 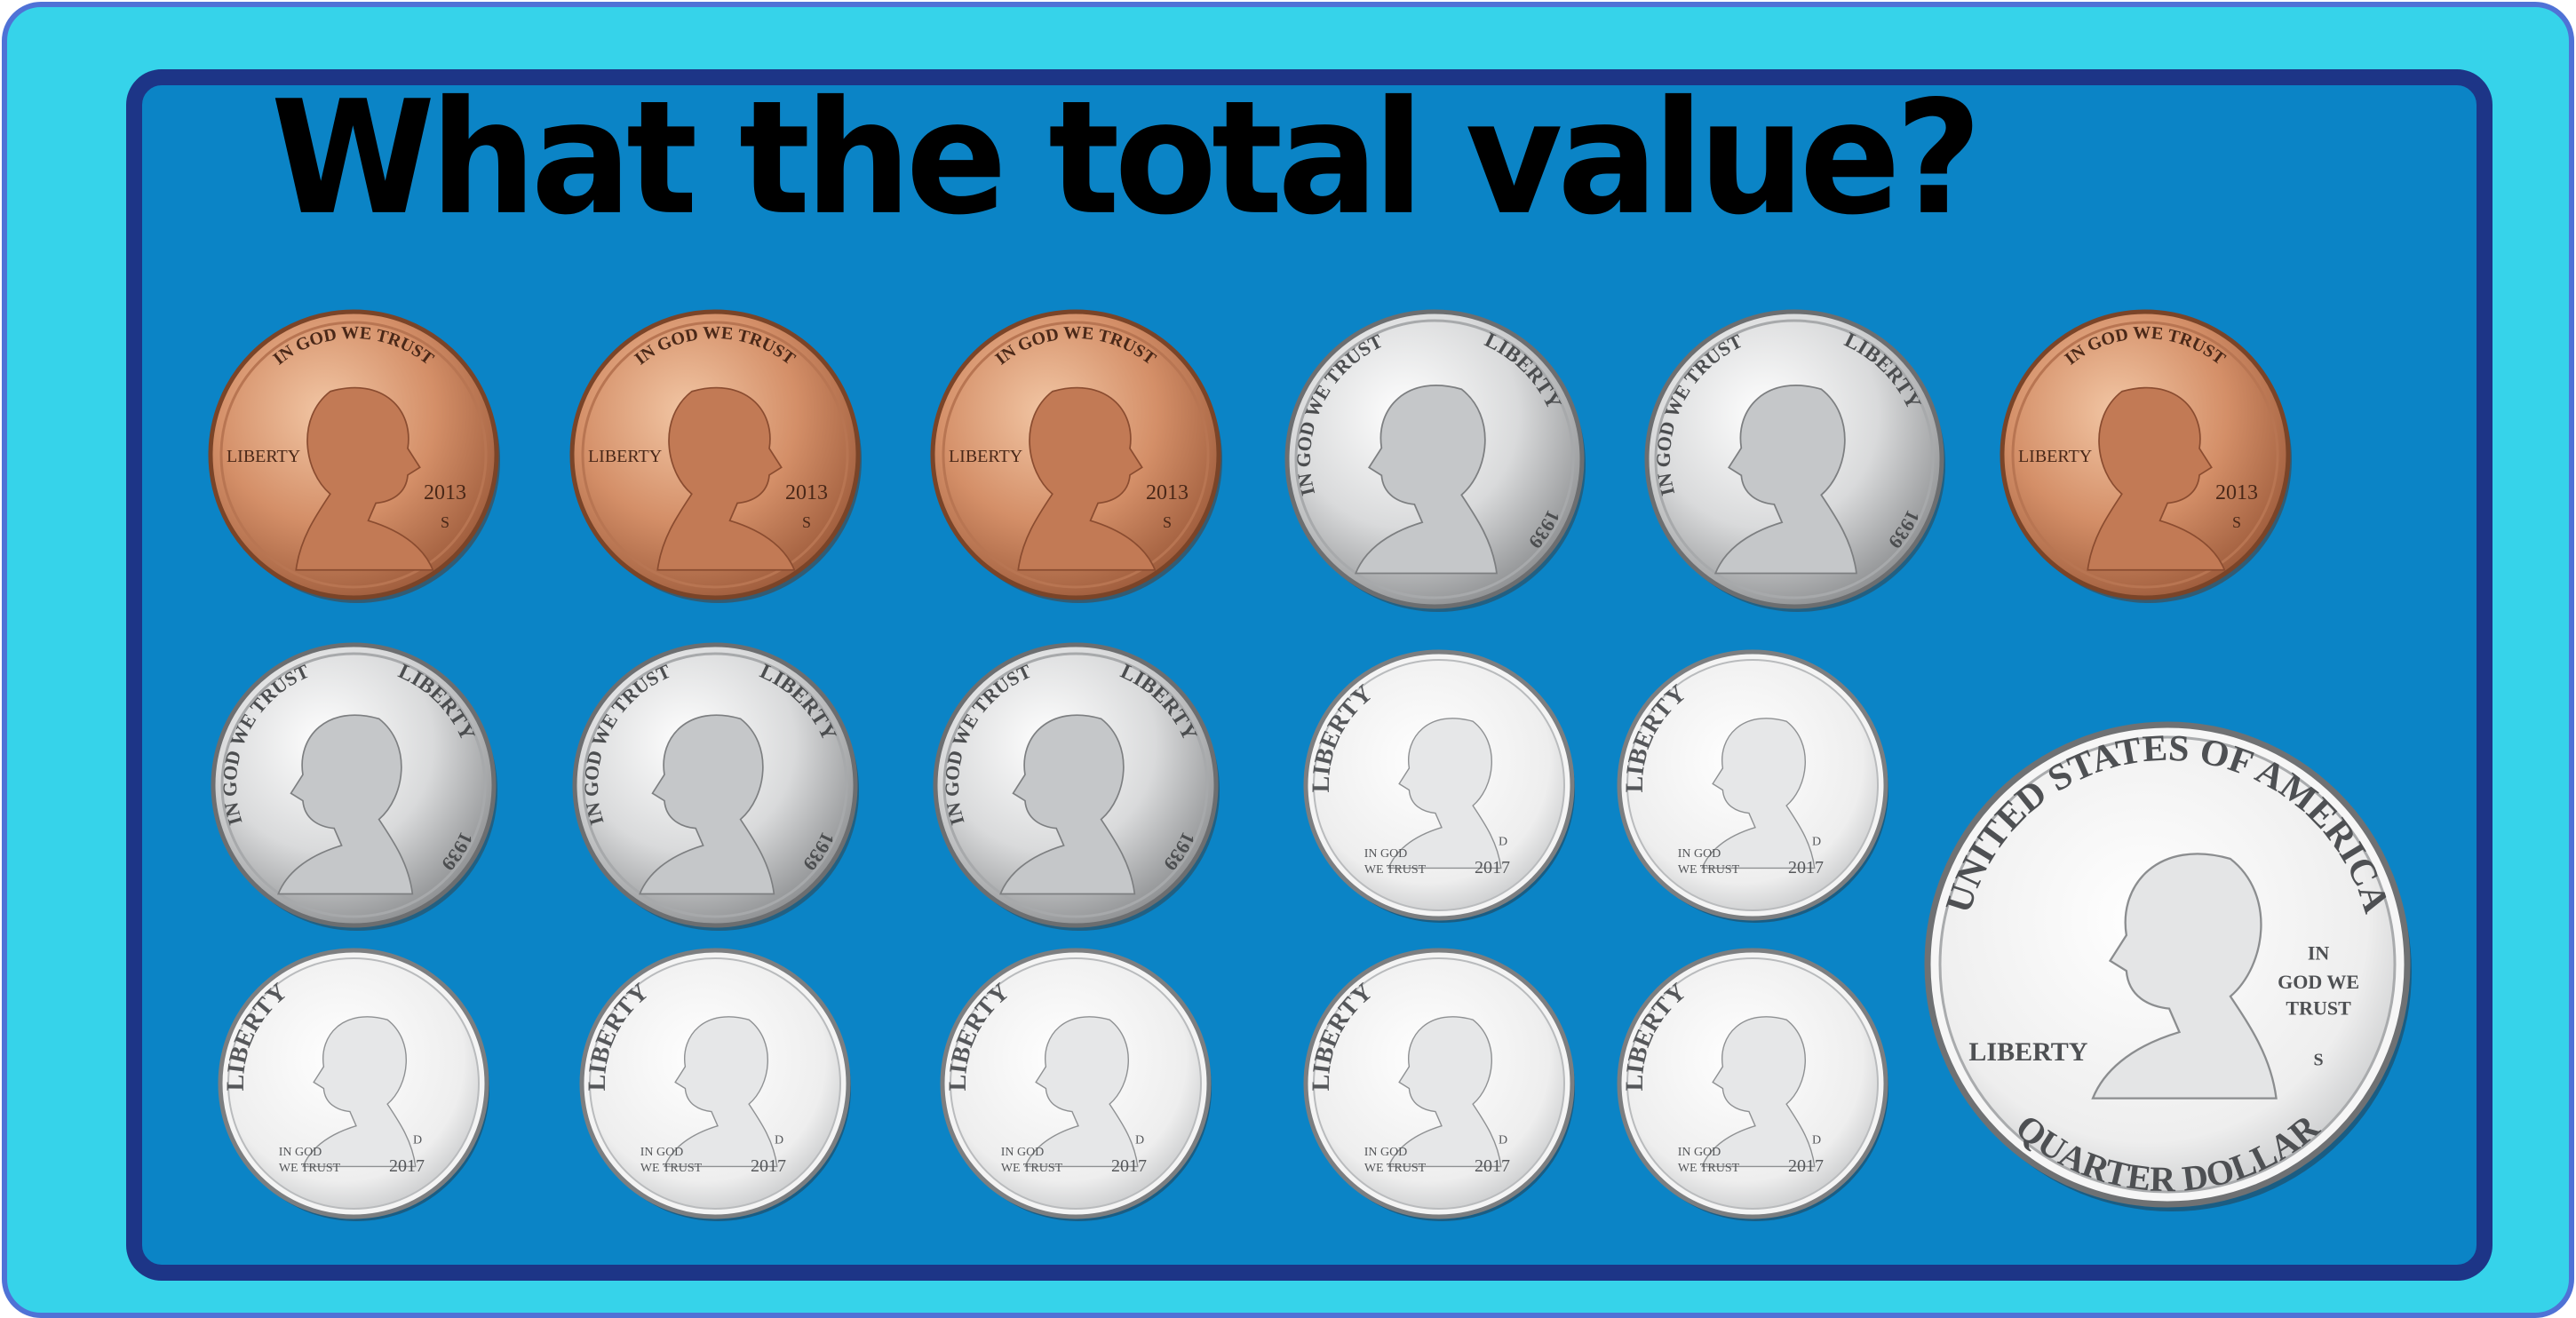 What do you see at coordinates (1126, 159) in the screenshot?
I see `page-title: What the total value?` at bounding box center [1126, 159].